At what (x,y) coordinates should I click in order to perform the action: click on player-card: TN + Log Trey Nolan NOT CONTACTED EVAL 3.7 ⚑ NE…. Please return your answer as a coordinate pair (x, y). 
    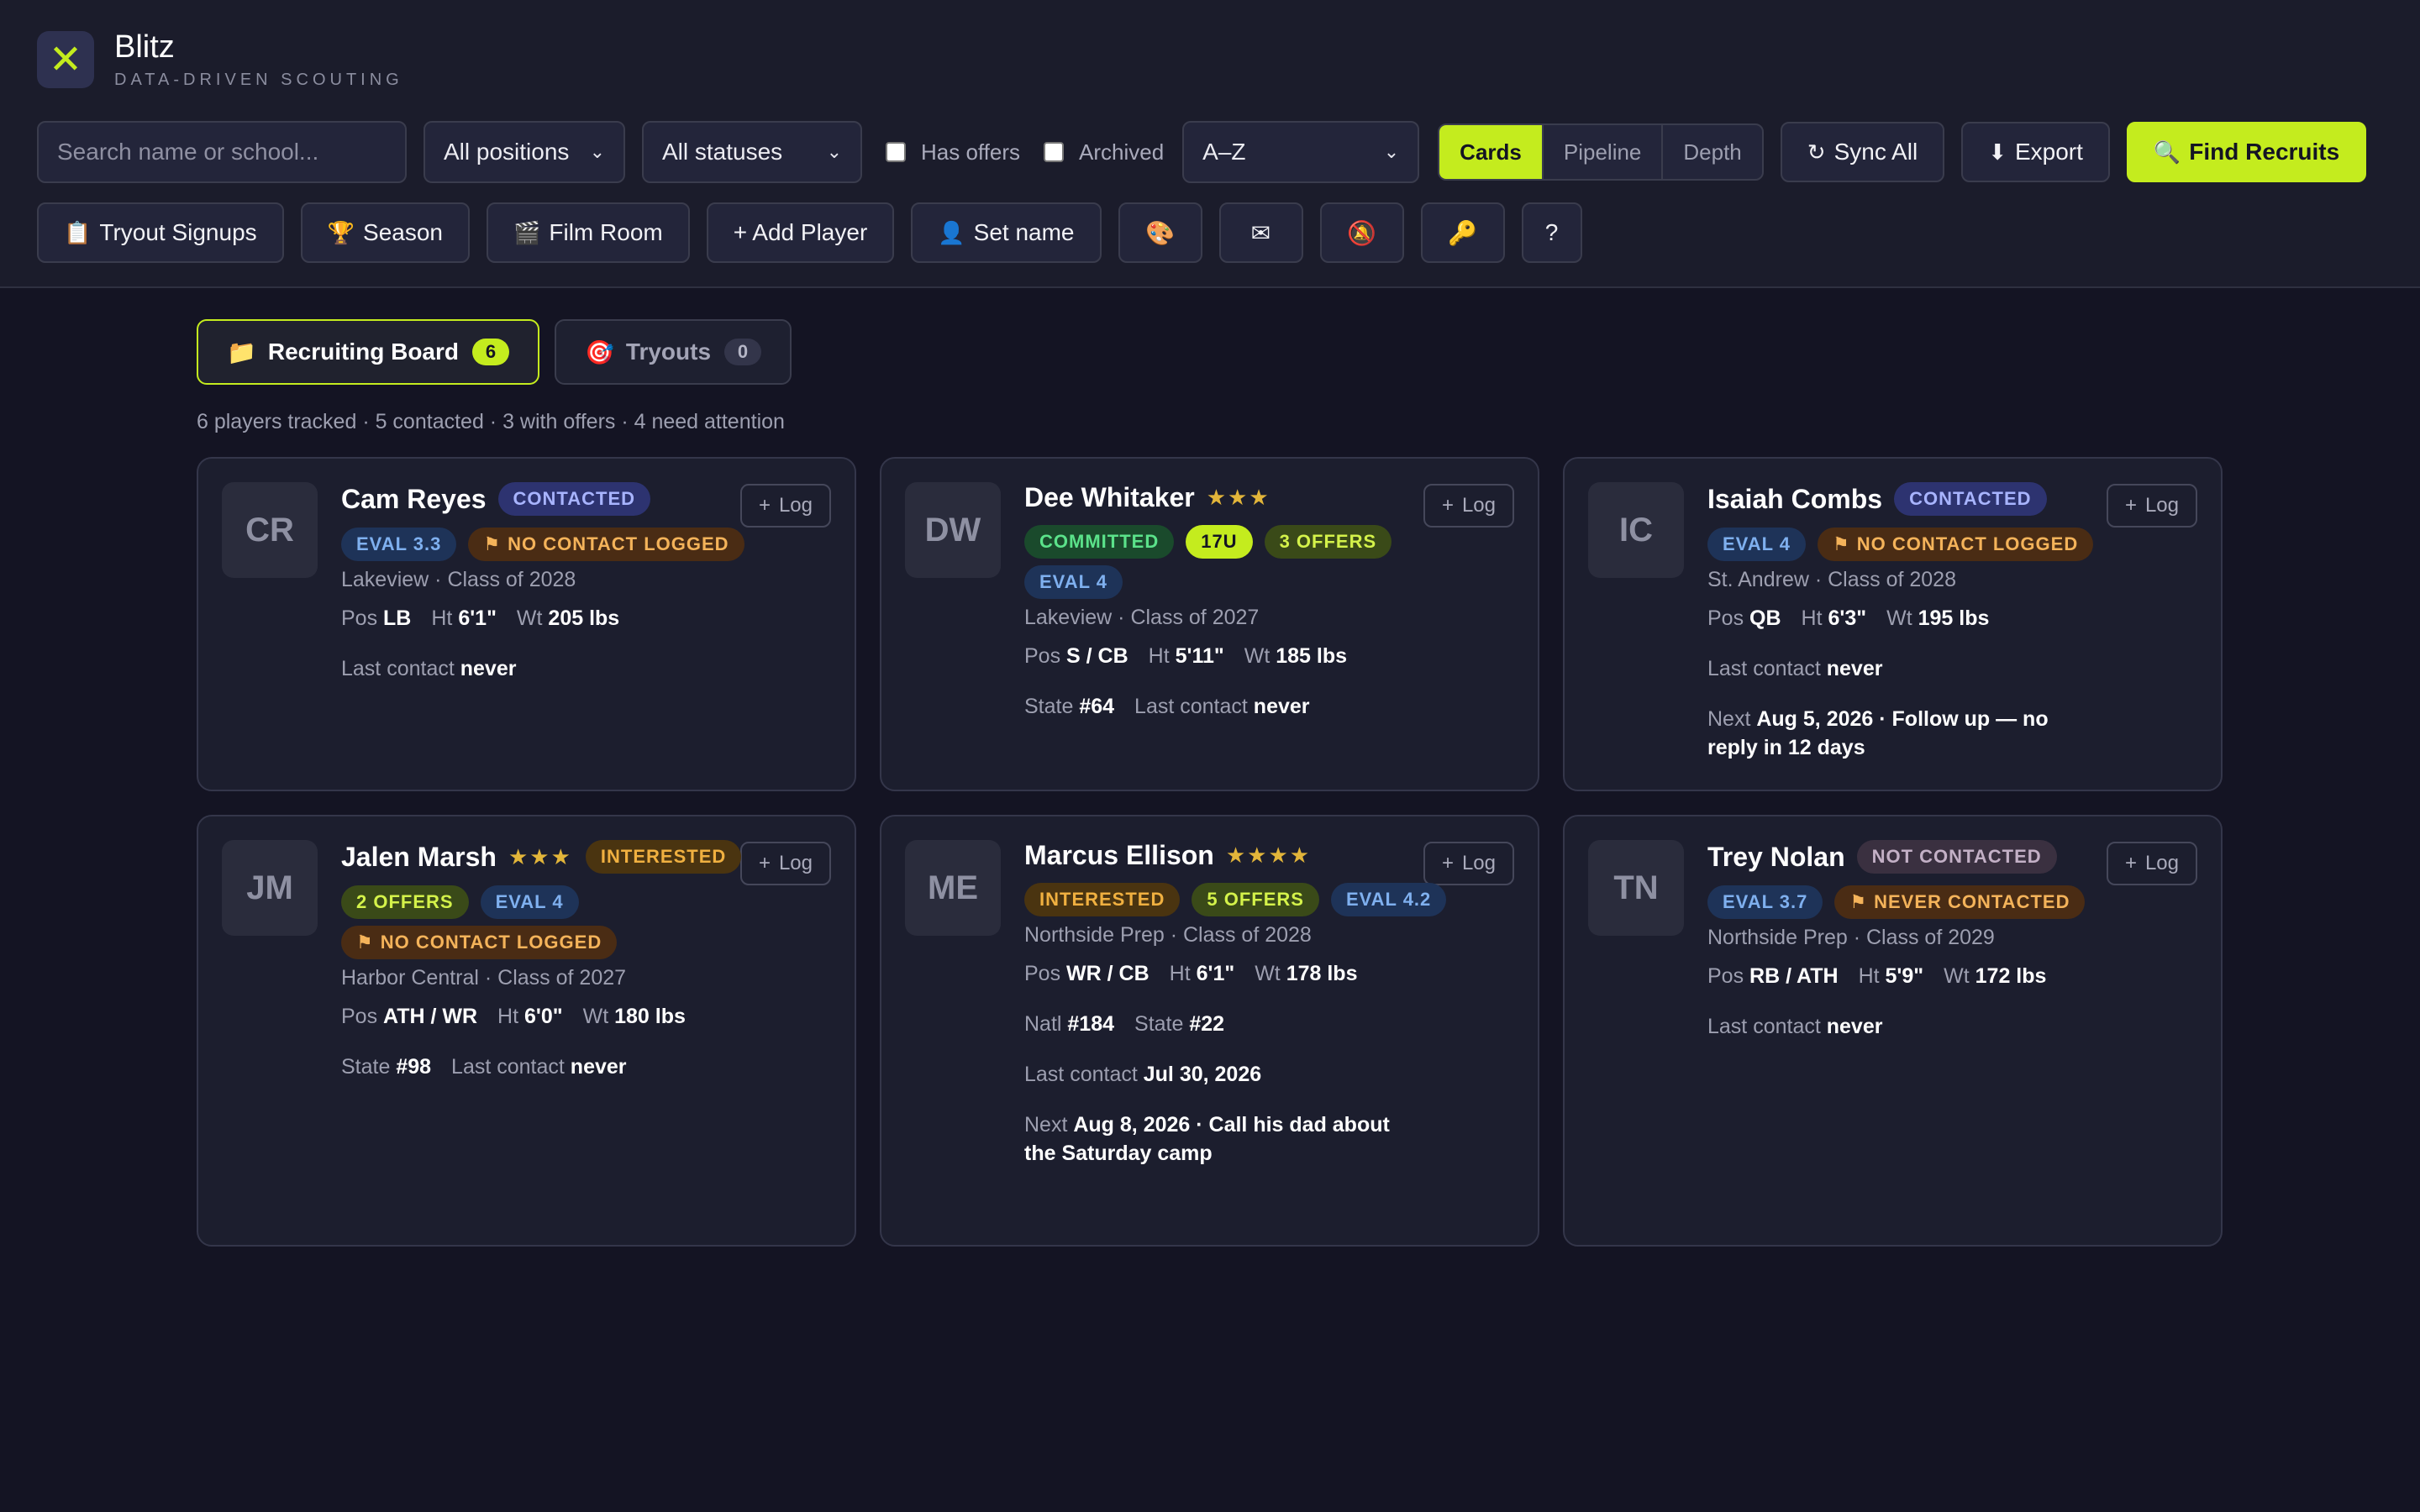
    Looking at the image, I should click on (1893, 1031).